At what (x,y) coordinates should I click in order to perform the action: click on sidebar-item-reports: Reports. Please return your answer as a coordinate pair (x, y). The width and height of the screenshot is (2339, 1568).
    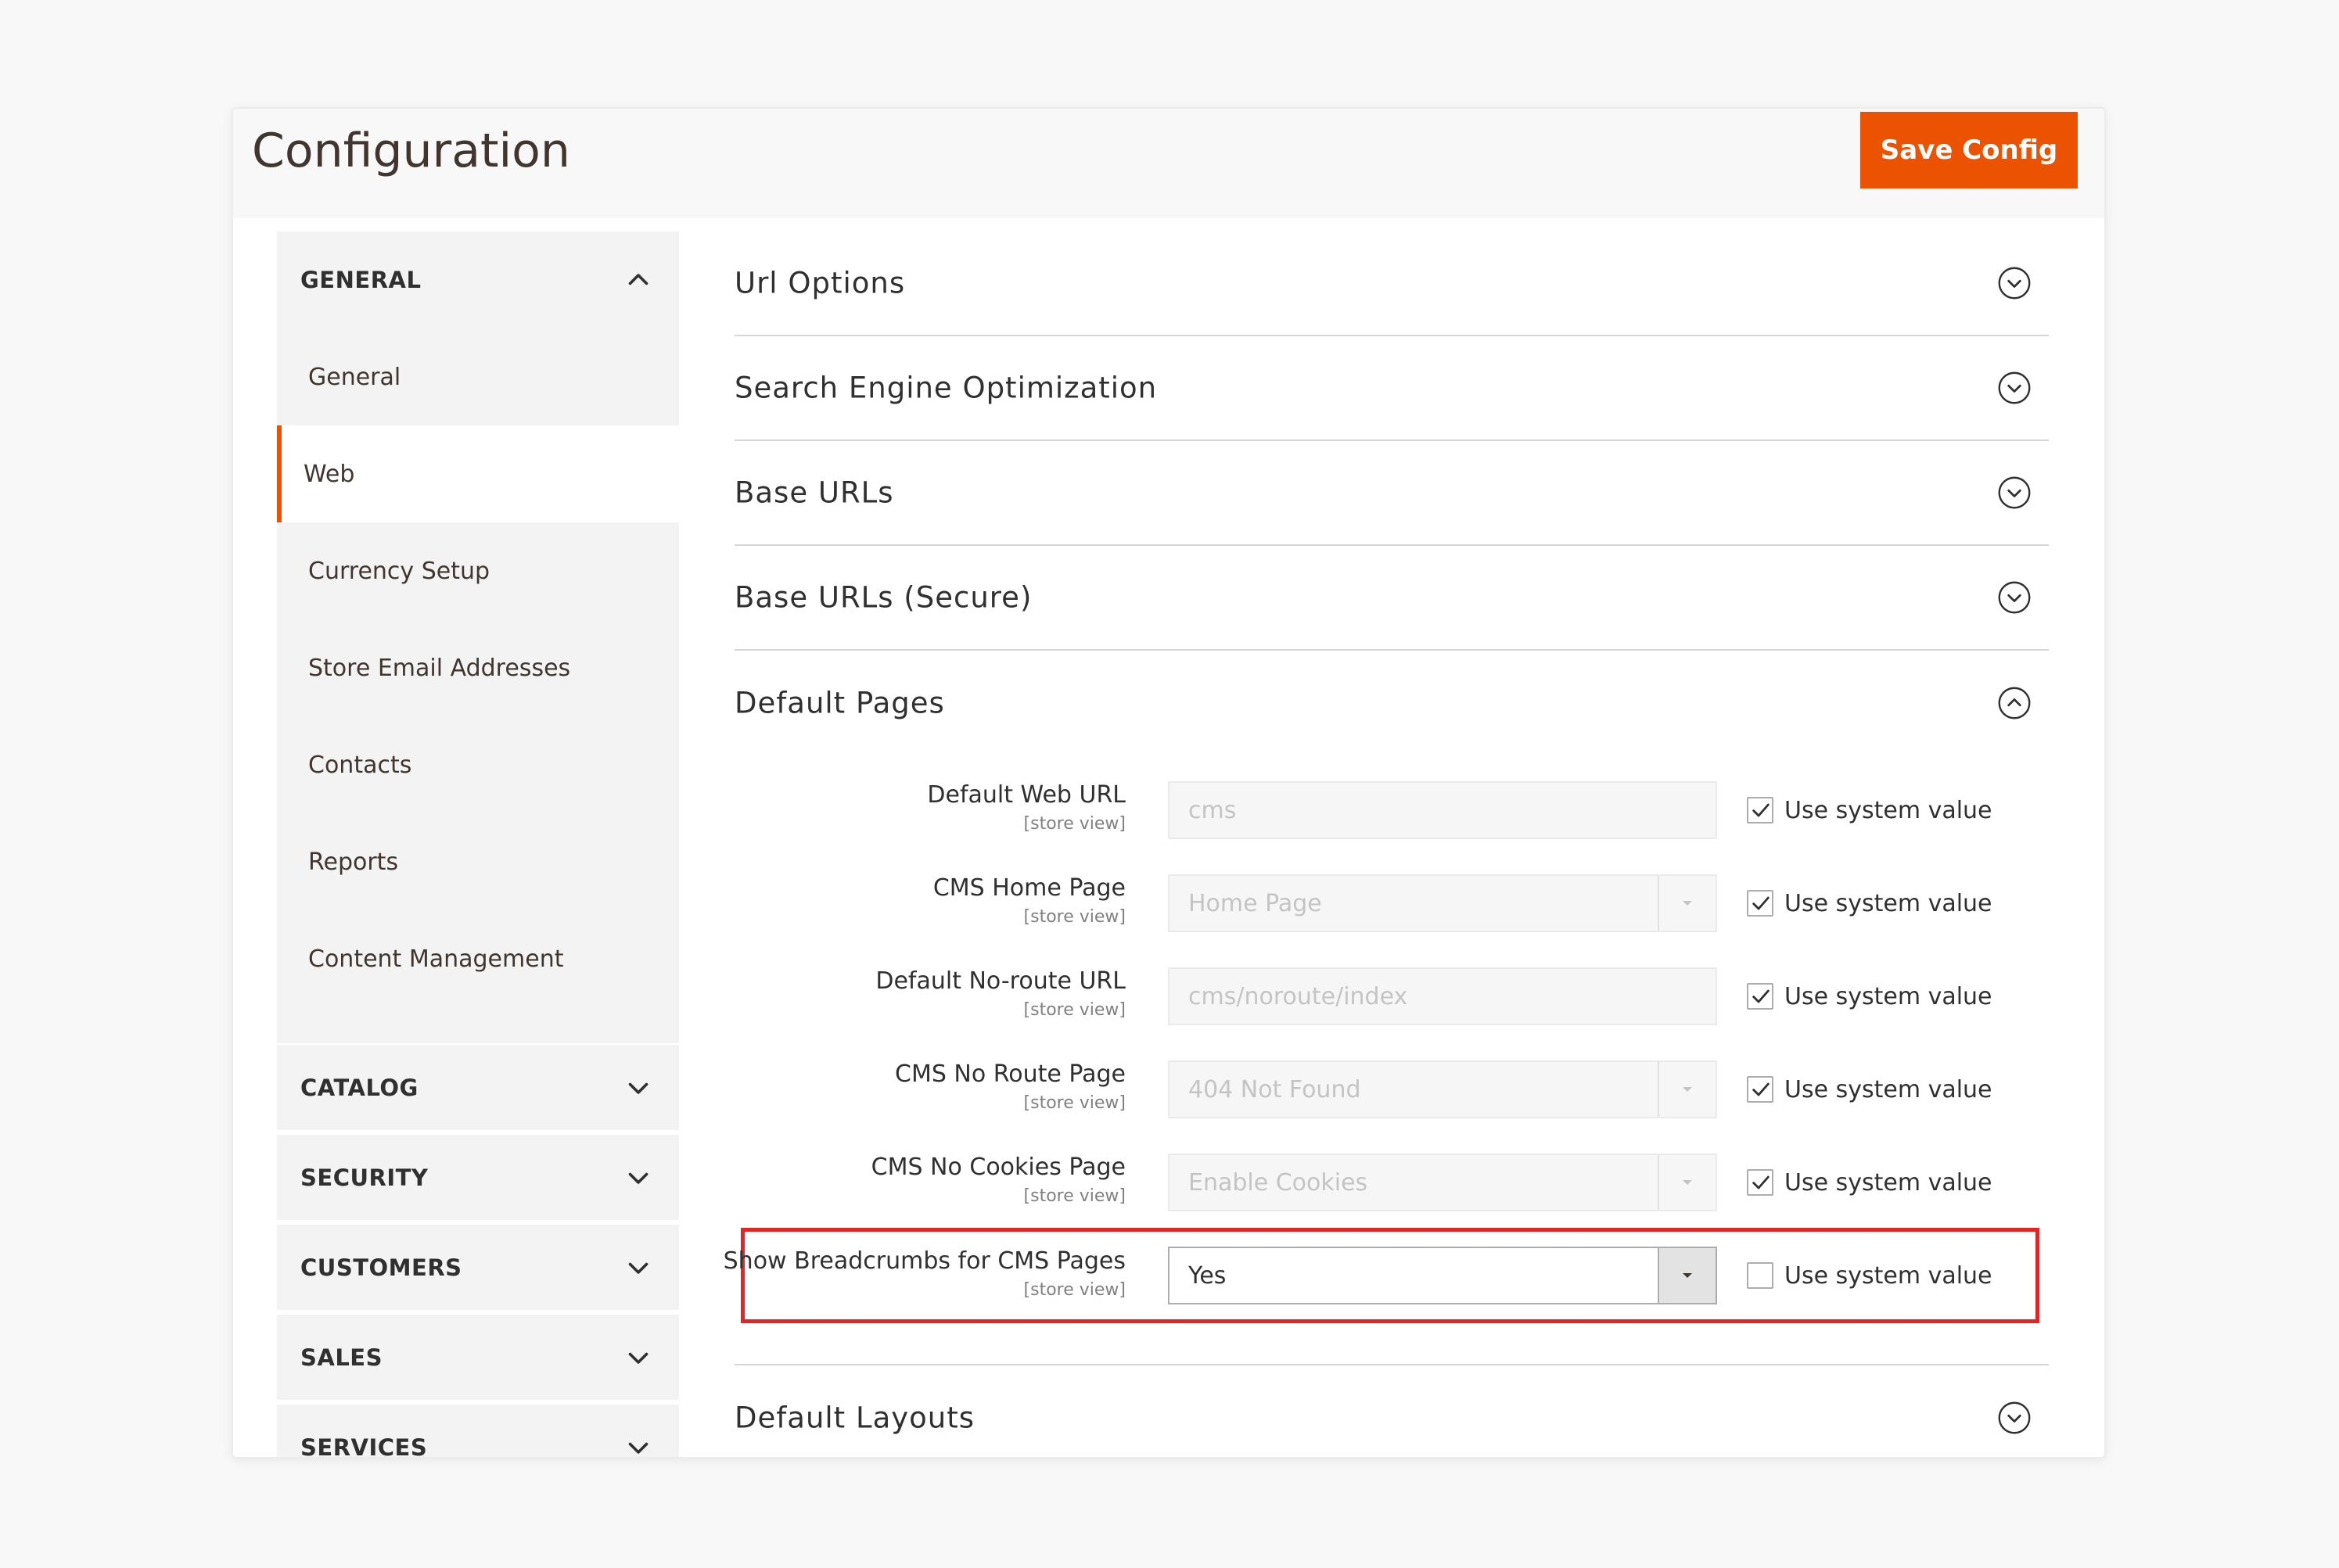
    Looking at the image, I should click on (478, 861).